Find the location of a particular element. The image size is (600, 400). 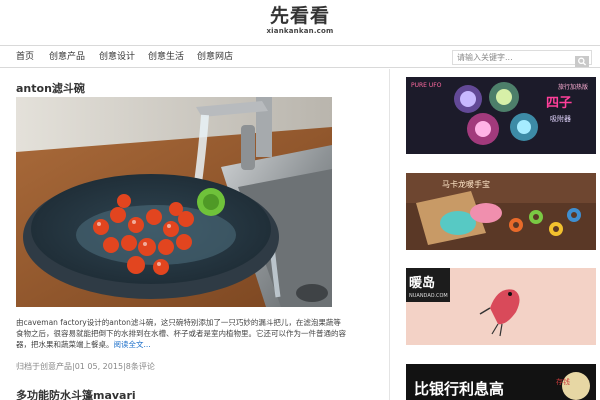

site-logo: 先看看 is located at coordinates (300, 16).